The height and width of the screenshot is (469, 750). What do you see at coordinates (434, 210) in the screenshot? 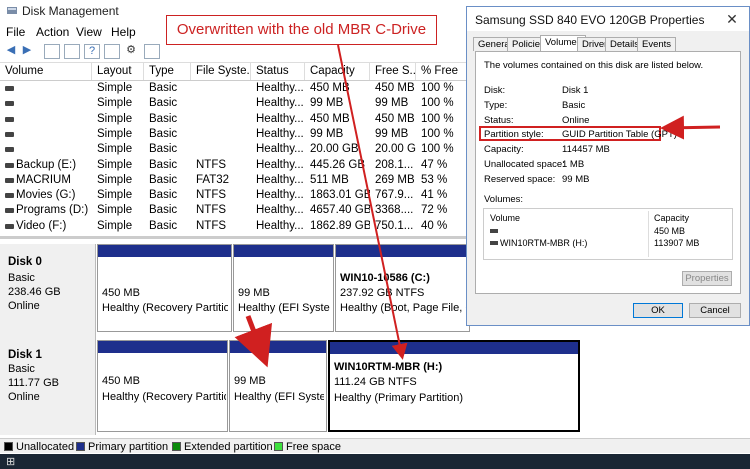
I see `cell-percent-free: 72 %` at bounding box center [434, 210].